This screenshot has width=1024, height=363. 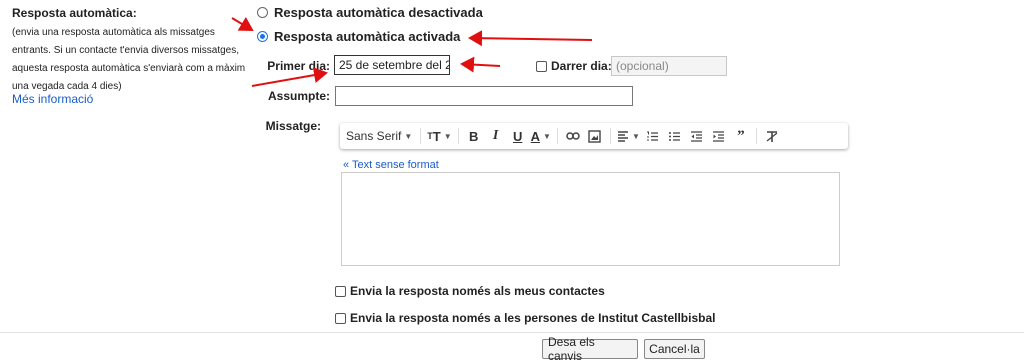 I want to click on arrow-to-activated-label, so click(x=530, y=38).